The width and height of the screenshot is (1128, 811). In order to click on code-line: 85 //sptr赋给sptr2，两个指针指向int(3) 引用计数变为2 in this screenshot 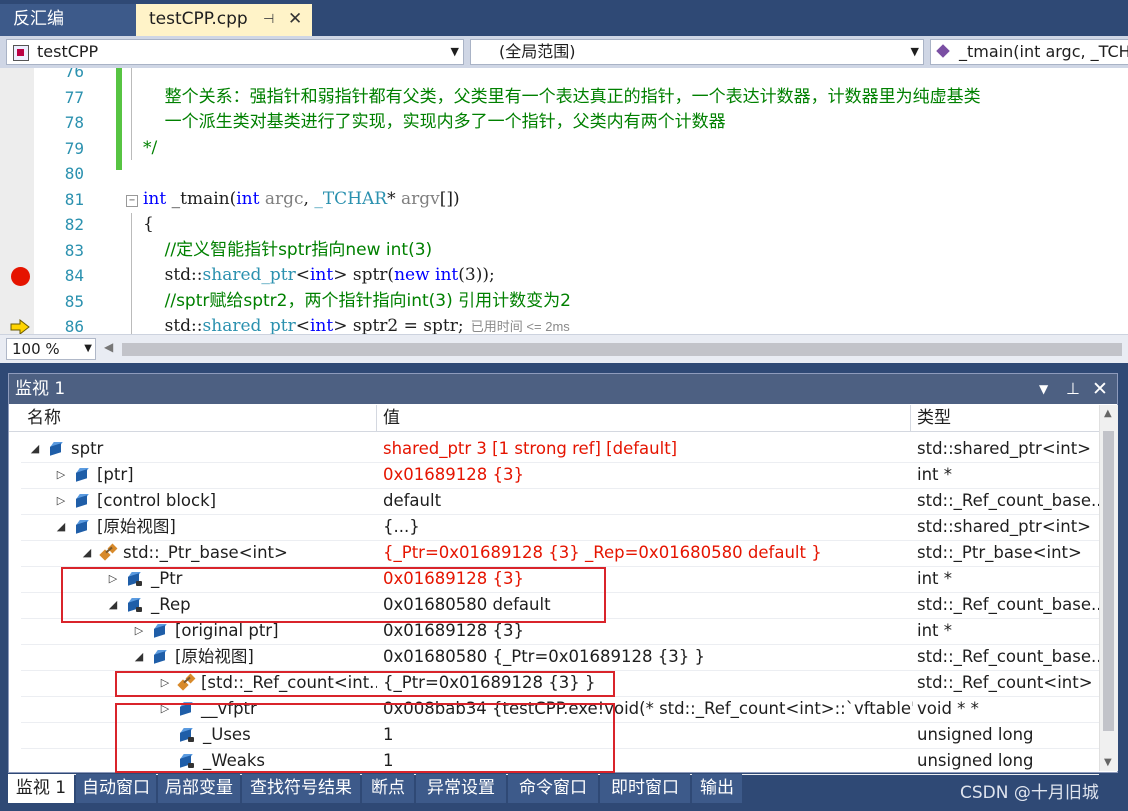, I will do `click(564, 302)`.